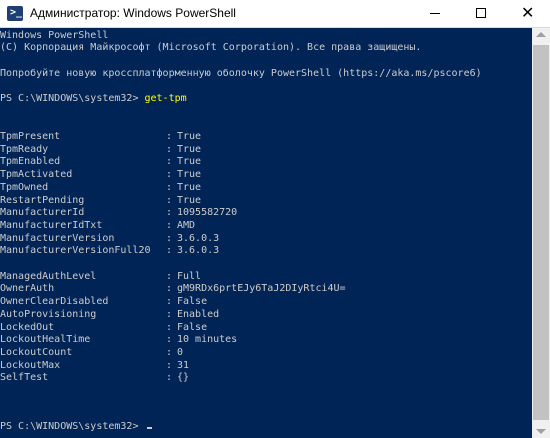 The image size is (550, 438). What do you see at coordinates (57, 238) in the screenshot?
I see `property-name: ManufacturerVersion` at bounding box center [57, 238].